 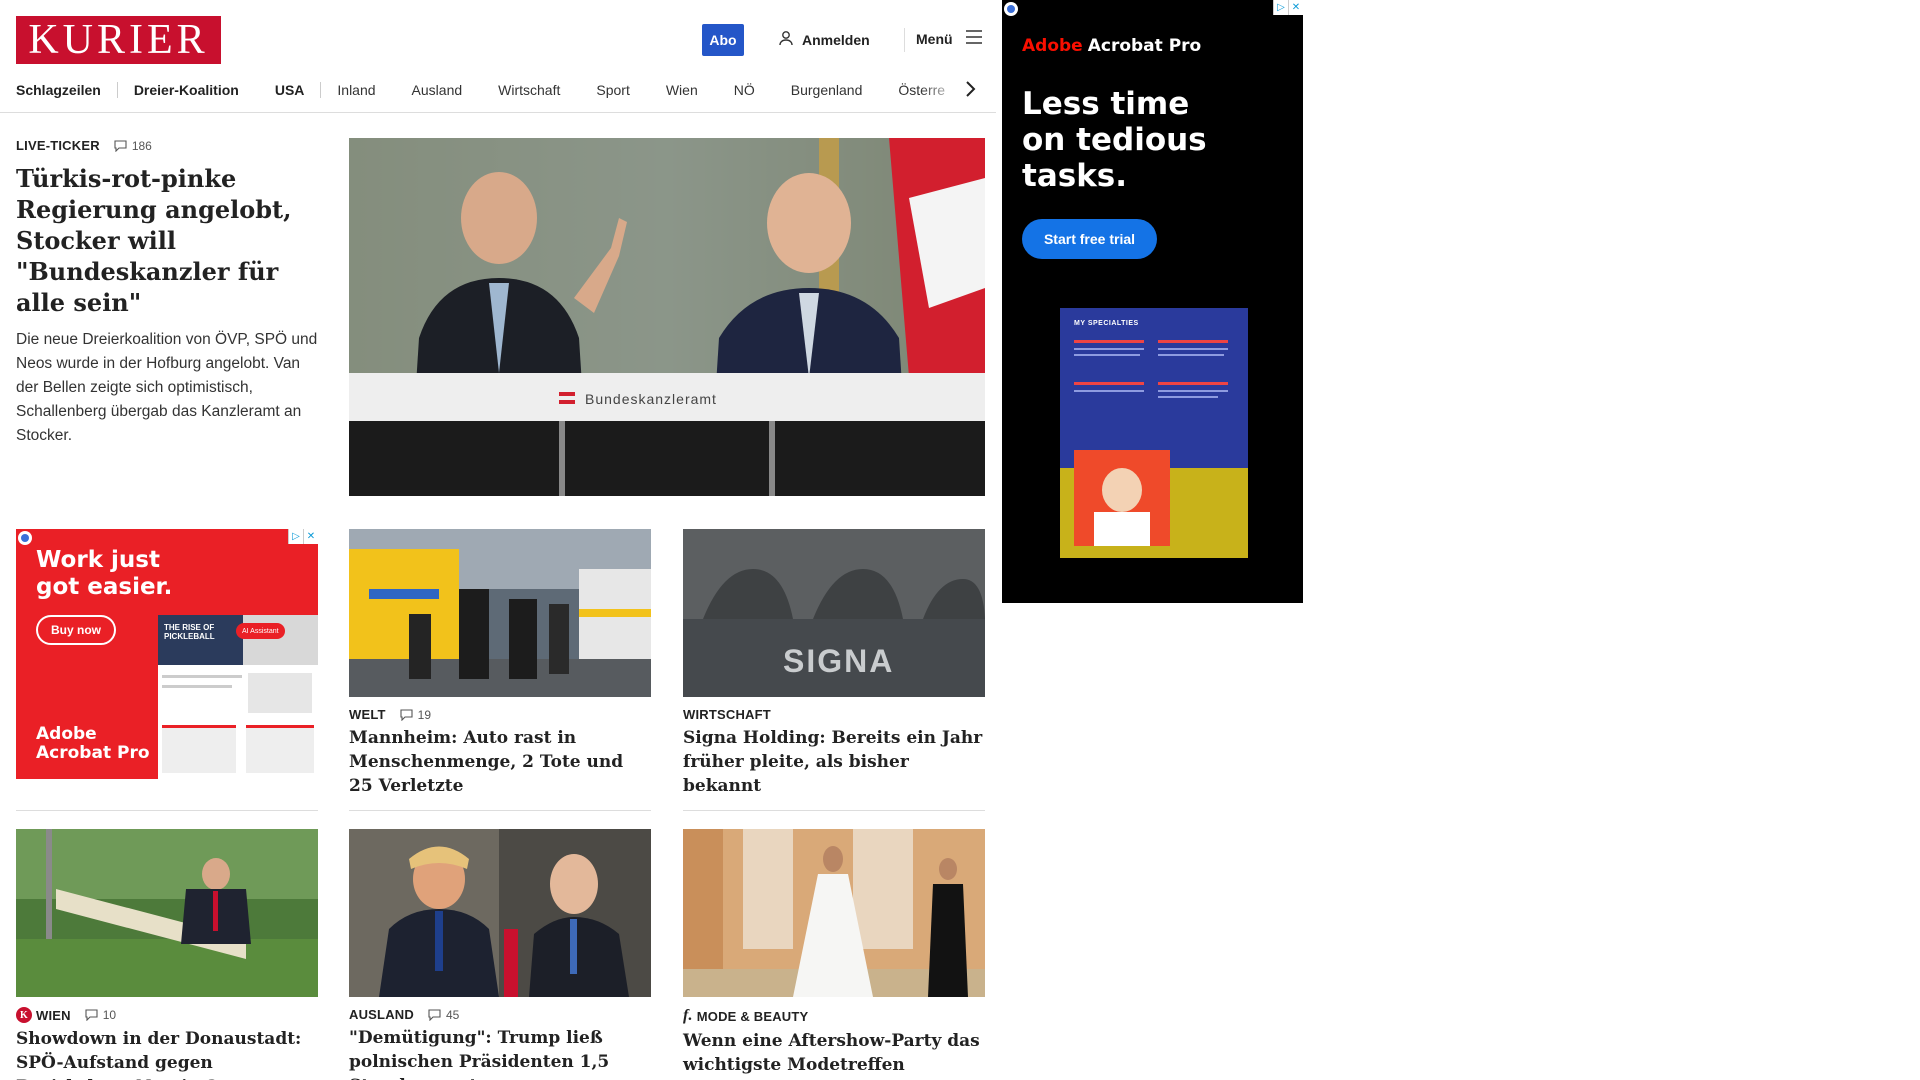 I want to click on lead-comment-count: 186, so click(x=133, y=146).